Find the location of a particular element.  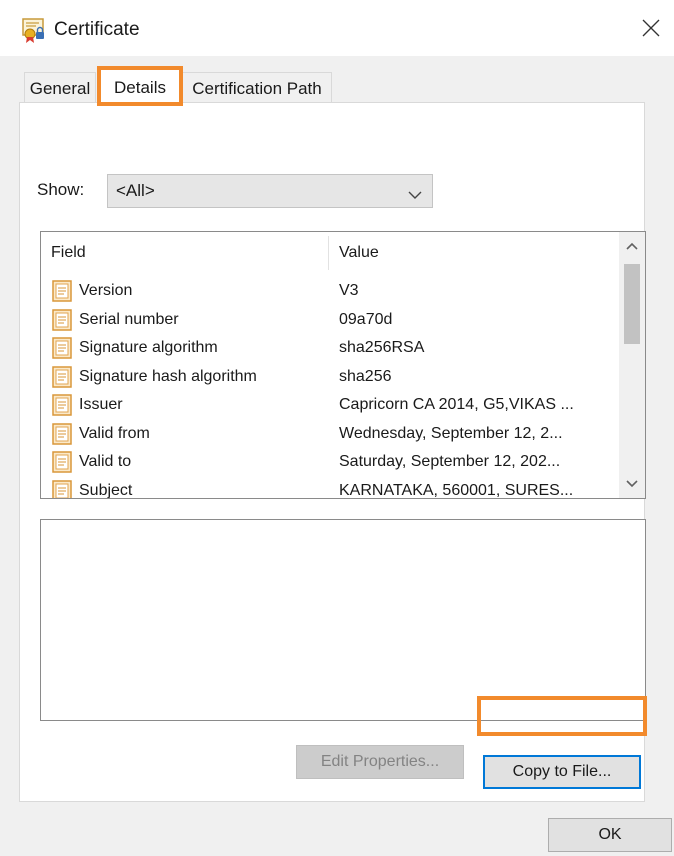

tab-certification-path: Certification Path is located at coordinates (257, 88).